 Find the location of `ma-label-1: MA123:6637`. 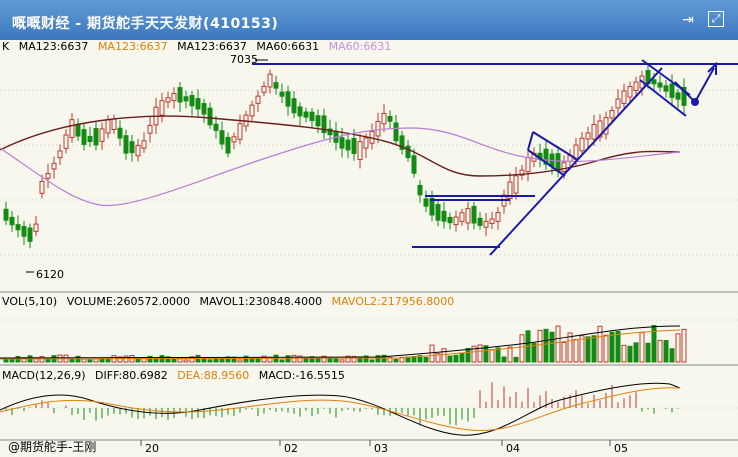

ma-label-1: MA123:6637 is located at coordinates (53, 46).